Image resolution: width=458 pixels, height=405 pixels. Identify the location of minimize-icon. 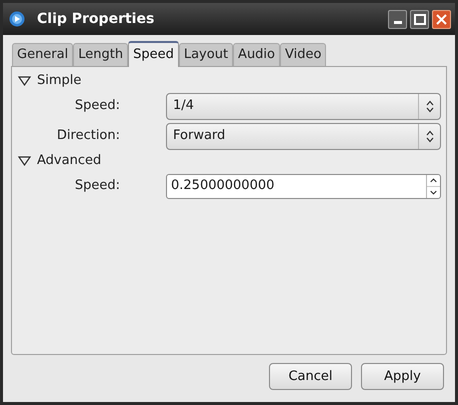
(398, 22).